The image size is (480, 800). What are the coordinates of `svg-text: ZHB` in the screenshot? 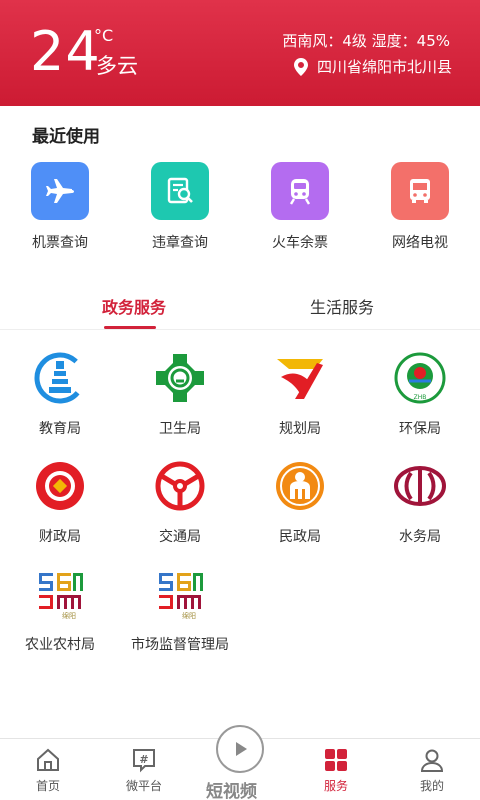 It's located at (420, 397).